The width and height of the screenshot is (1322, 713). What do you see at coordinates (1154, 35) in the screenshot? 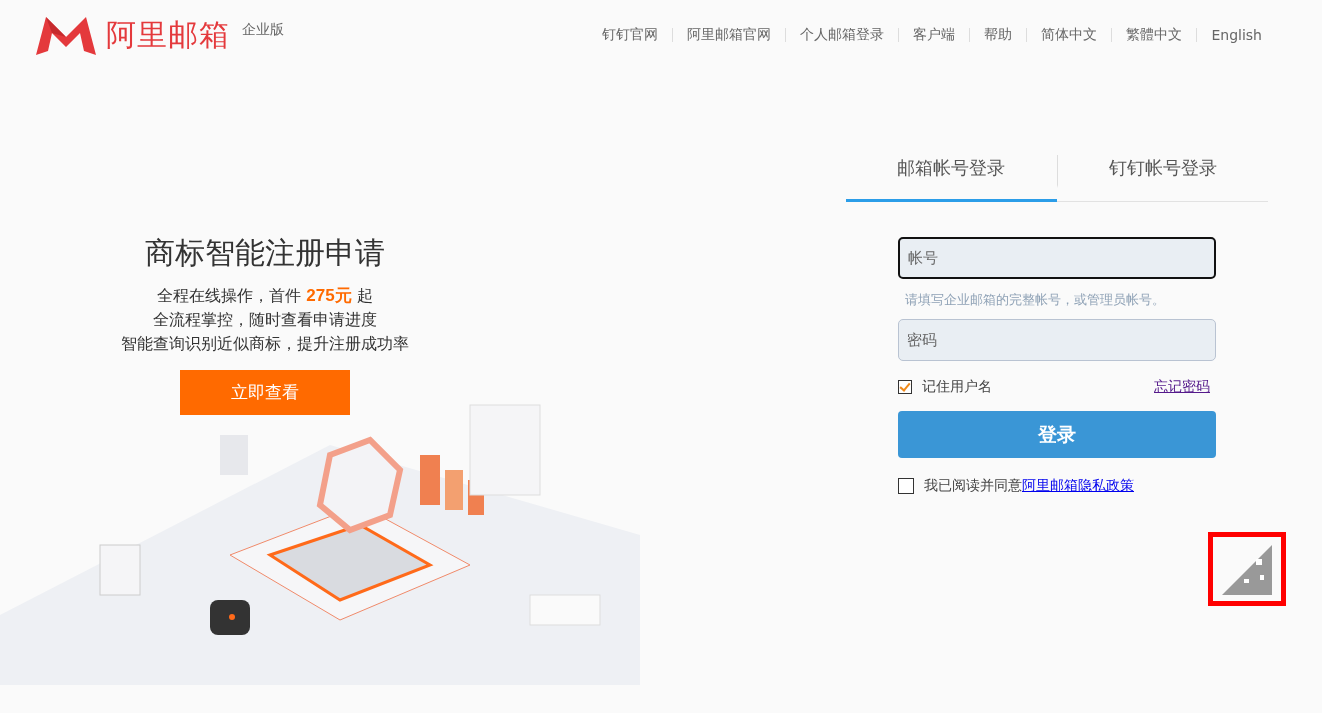
I see `nav-link: 繁體中文` at bounding box center [1154, 35].